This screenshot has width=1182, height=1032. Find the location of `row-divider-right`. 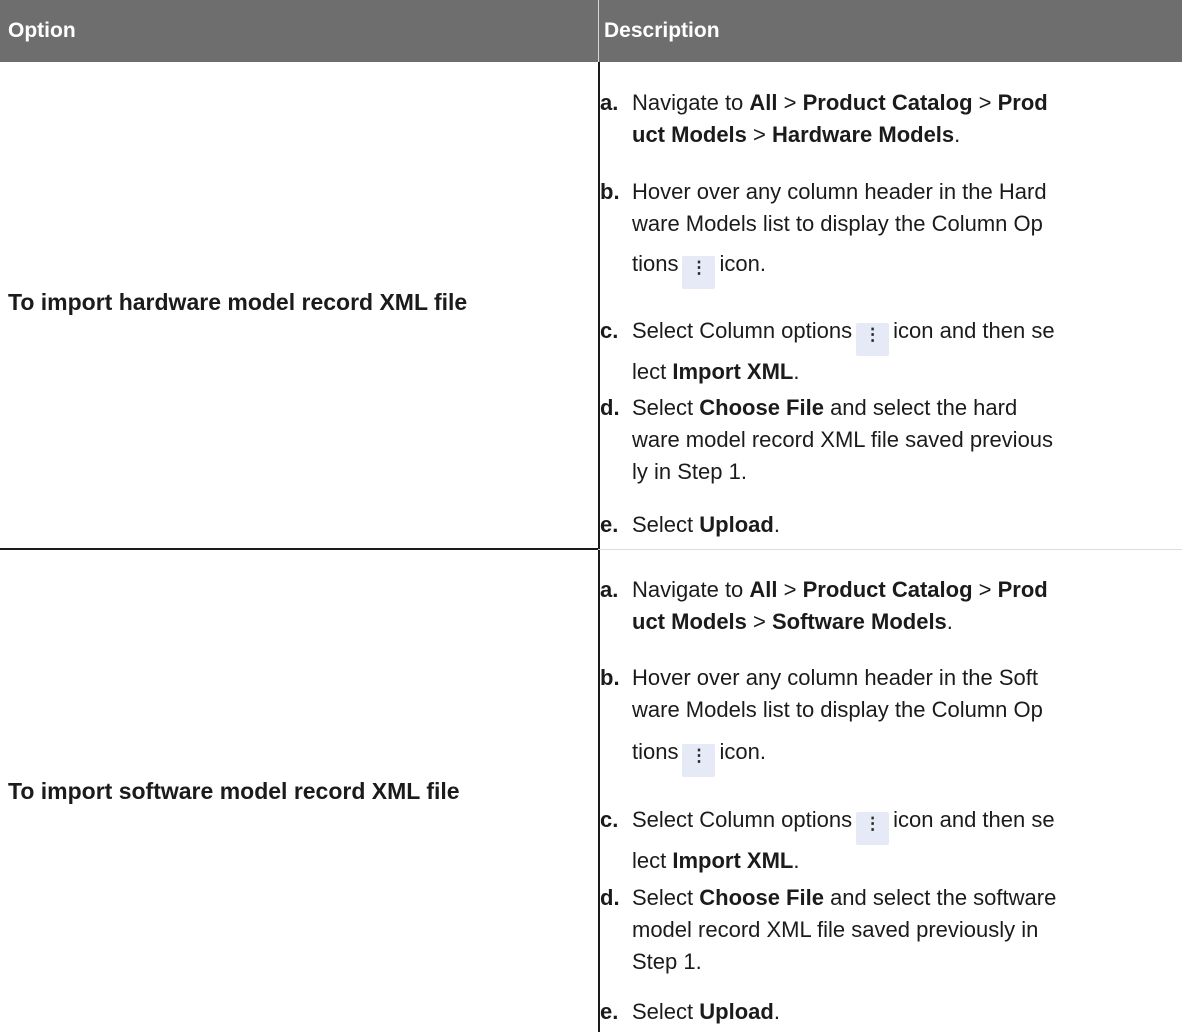

row-divider-right is located at coordinates (890, 549).